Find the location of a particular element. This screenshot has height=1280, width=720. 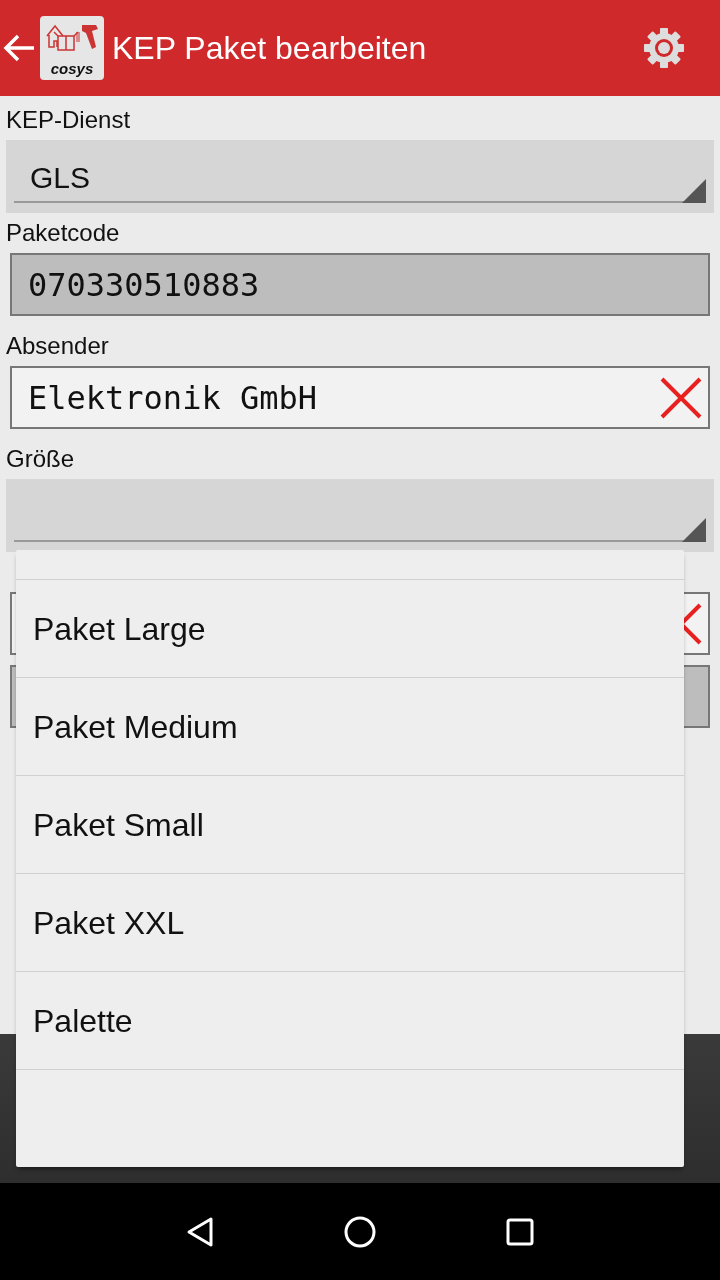

dropdown-option: Paket Large is located at coordinates (350, 629).